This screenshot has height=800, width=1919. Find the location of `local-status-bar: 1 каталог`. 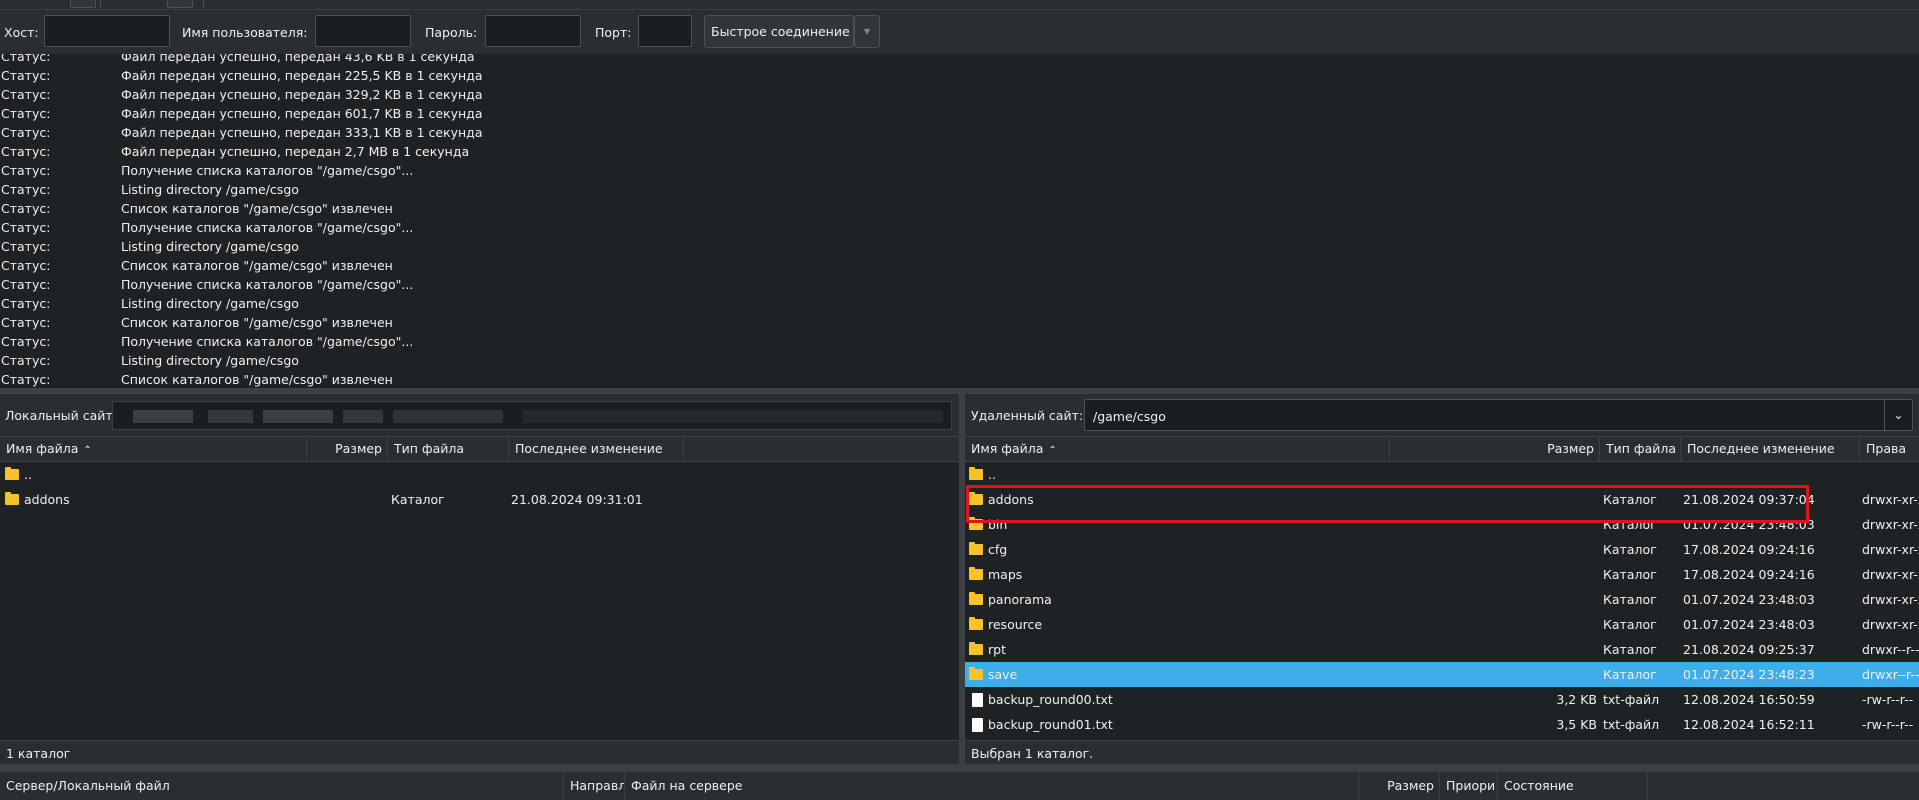

local-status-bar: 1 каталог is located at coordinates (479, 752).